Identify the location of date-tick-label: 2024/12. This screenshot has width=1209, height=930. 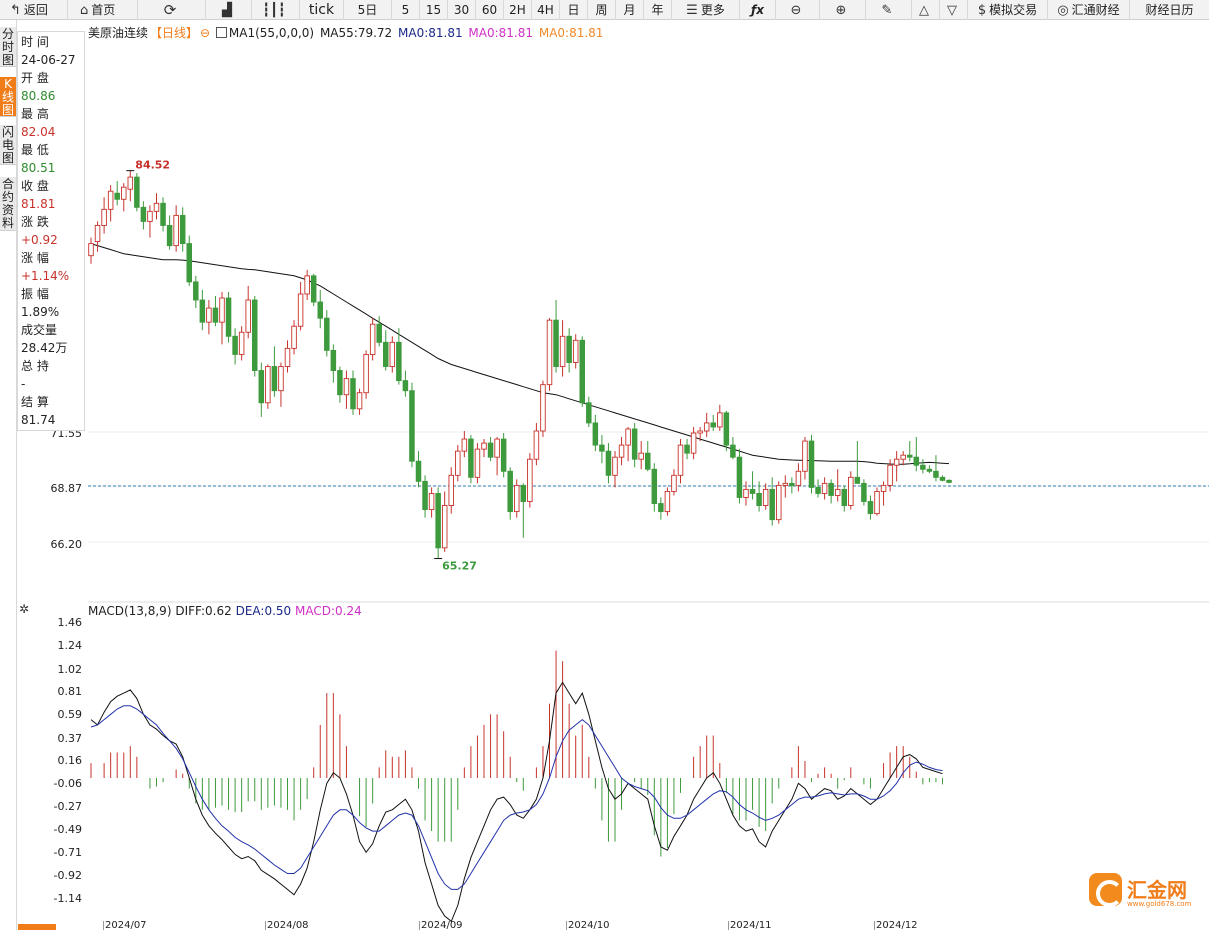
(897, 925).